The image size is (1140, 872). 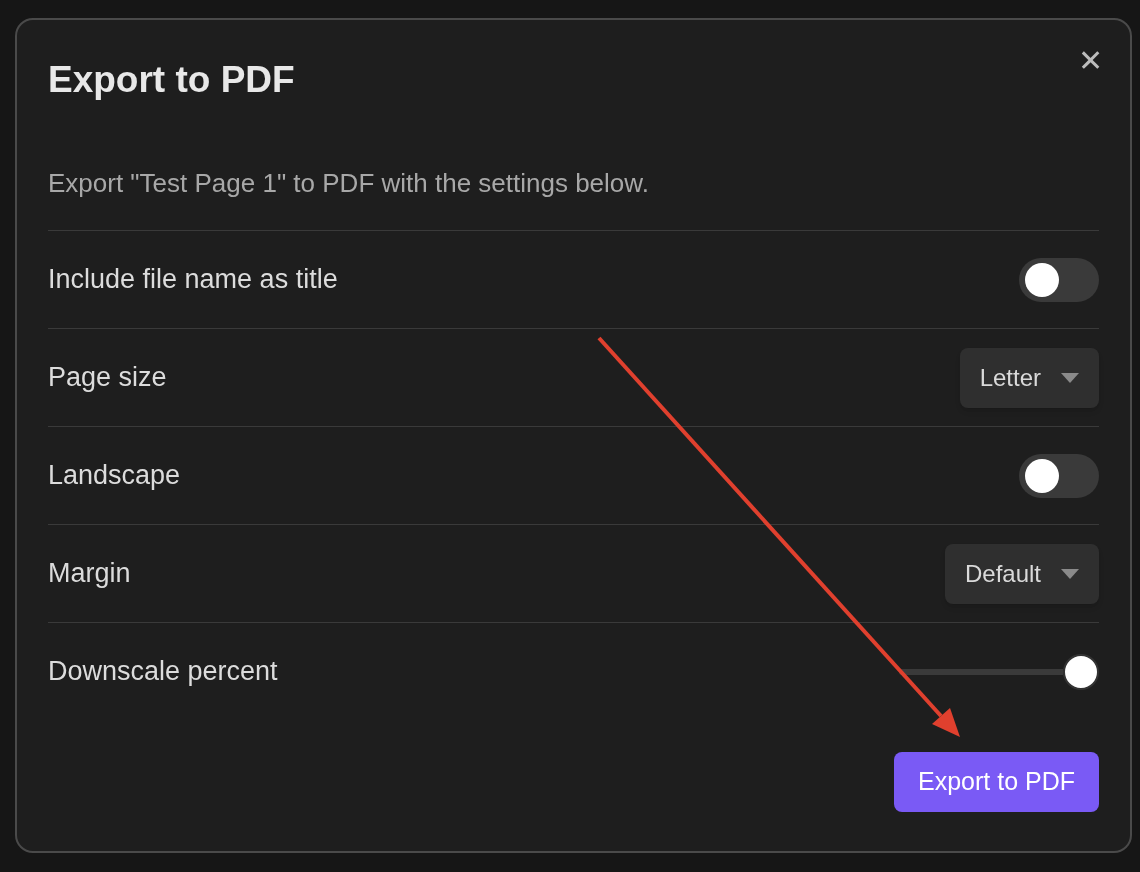 What do you see at coordinates (996, 782) in the screenshot?
I see `export-button: Export to PDF` at bounding box center [996, 782].